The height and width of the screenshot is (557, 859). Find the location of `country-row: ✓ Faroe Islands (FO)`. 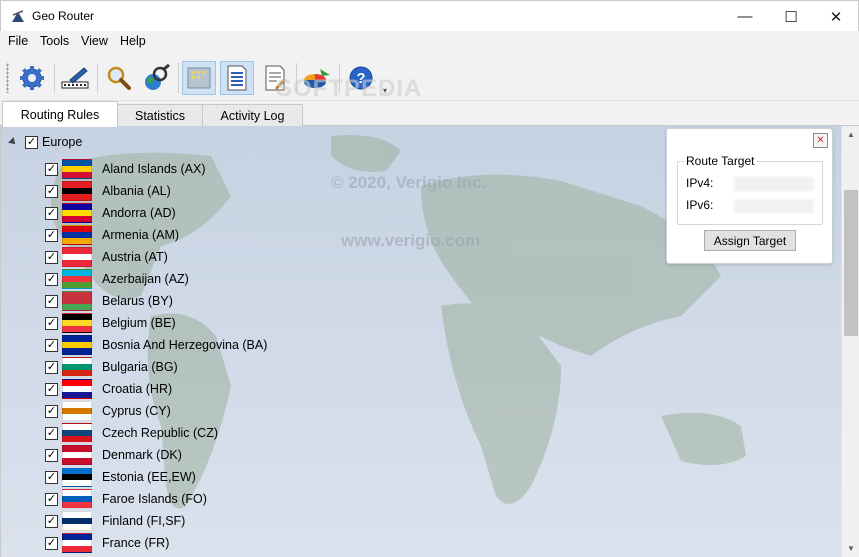

country-row: ✓ Faroe Islands (FO) is located at coordinates (156, 499).